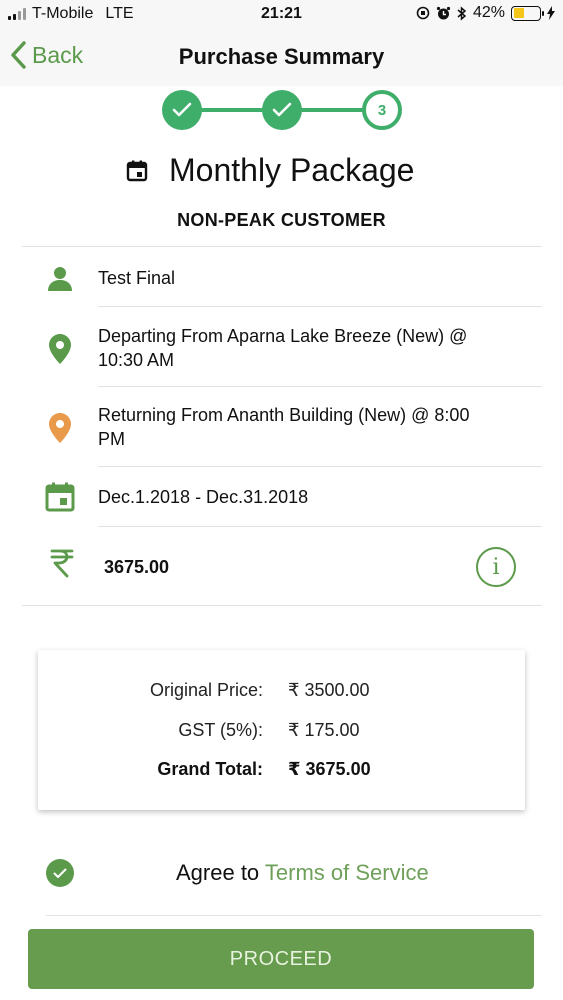 The height and width of the screenshot is (1000, 563). What do you see at coordinates (282, 278) in the screenshot?
I see `passenger-row: Test Final` at bounding box center [282, 278].